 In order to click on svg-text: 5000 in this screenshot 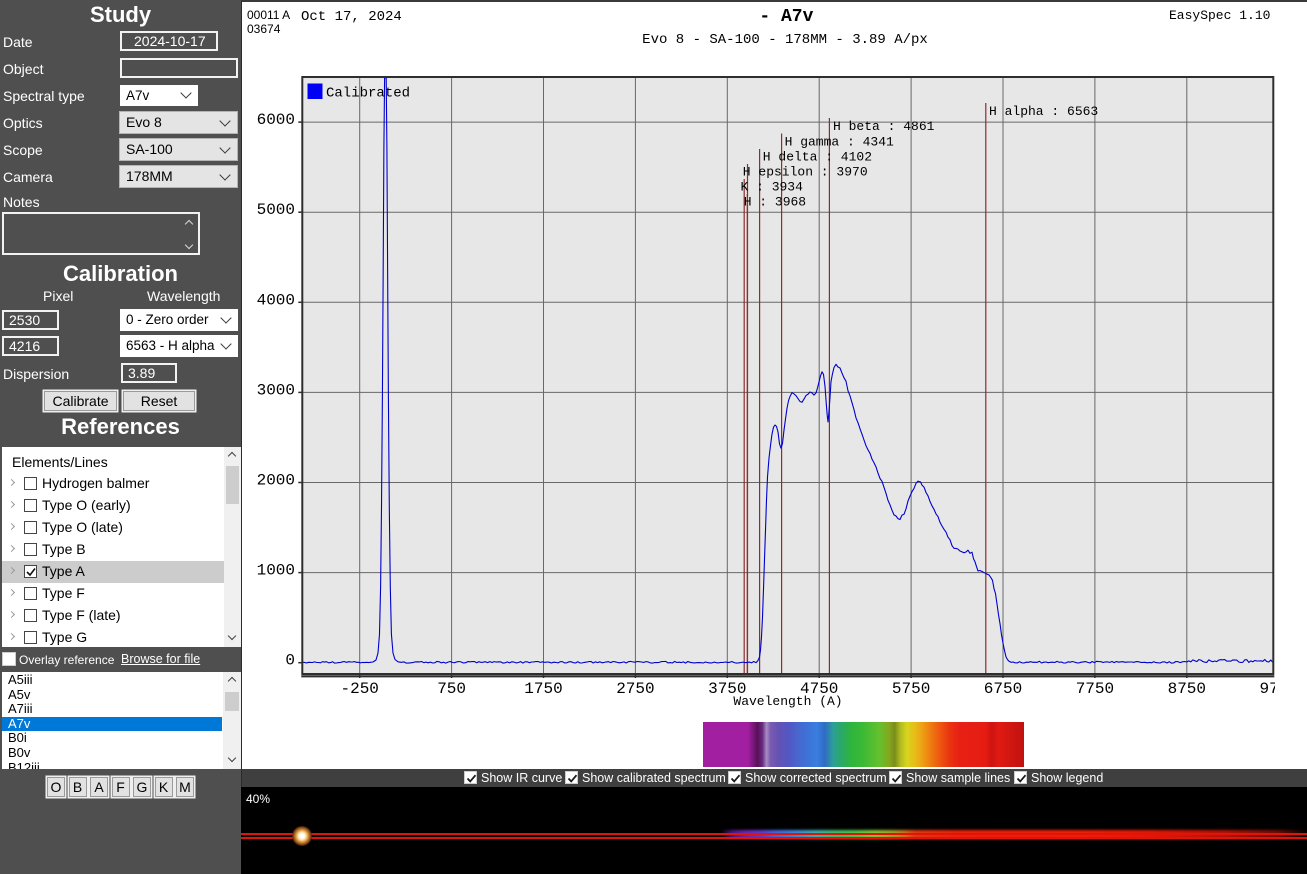, I will do `click(276, 210)`.